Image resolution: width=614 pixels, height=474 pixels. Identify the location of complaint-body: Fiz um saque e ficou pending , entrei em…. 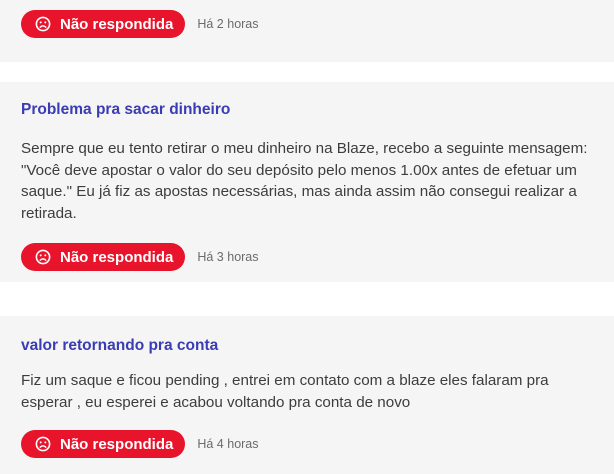
(285, 391).